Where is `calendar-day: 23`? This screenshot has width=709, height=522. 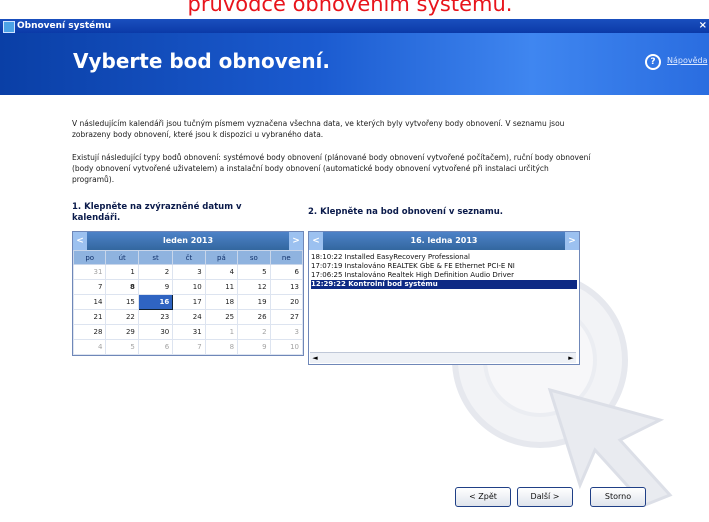 calendar-day: 23 is located at coordinates (155, 317).